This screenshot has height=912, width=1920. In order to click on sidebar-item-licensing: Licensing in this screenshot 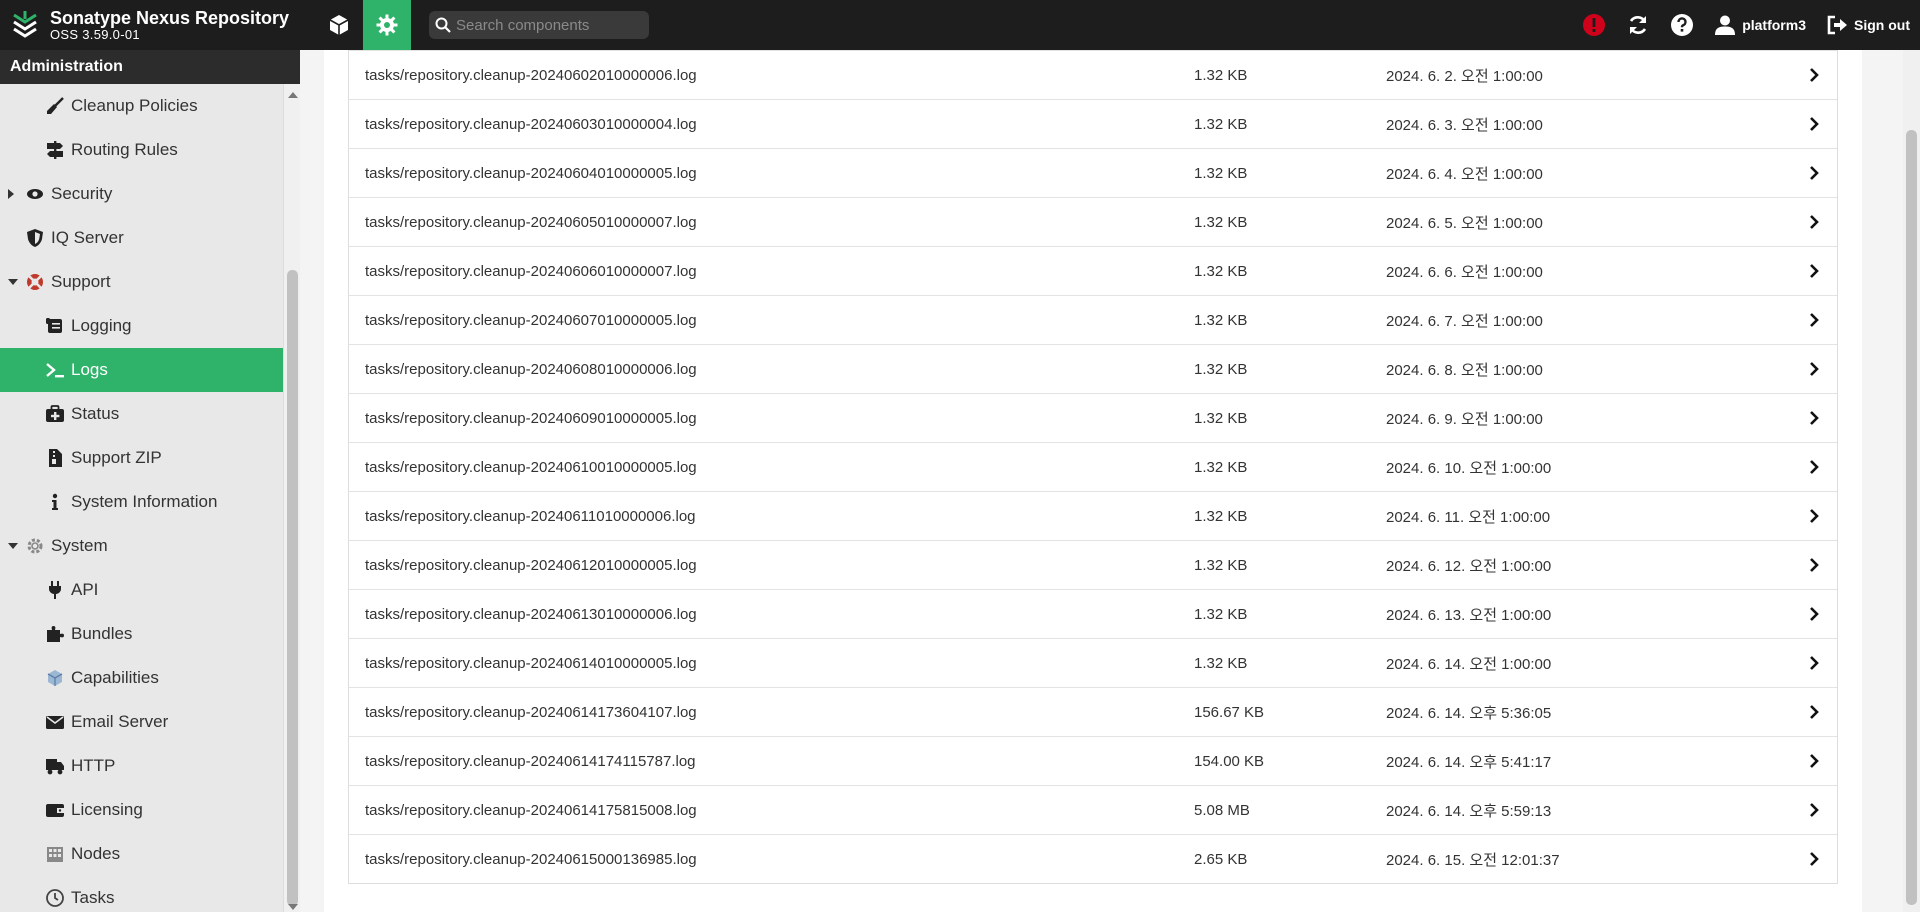, I will do `click(141, 810)`.